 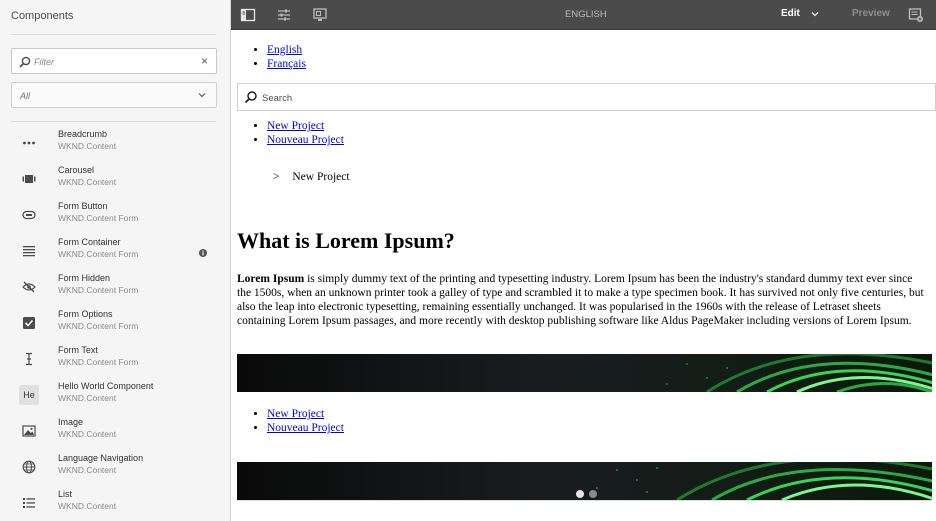 I want to click on toggle-side-panel-icon, so click(x=248, y=15).